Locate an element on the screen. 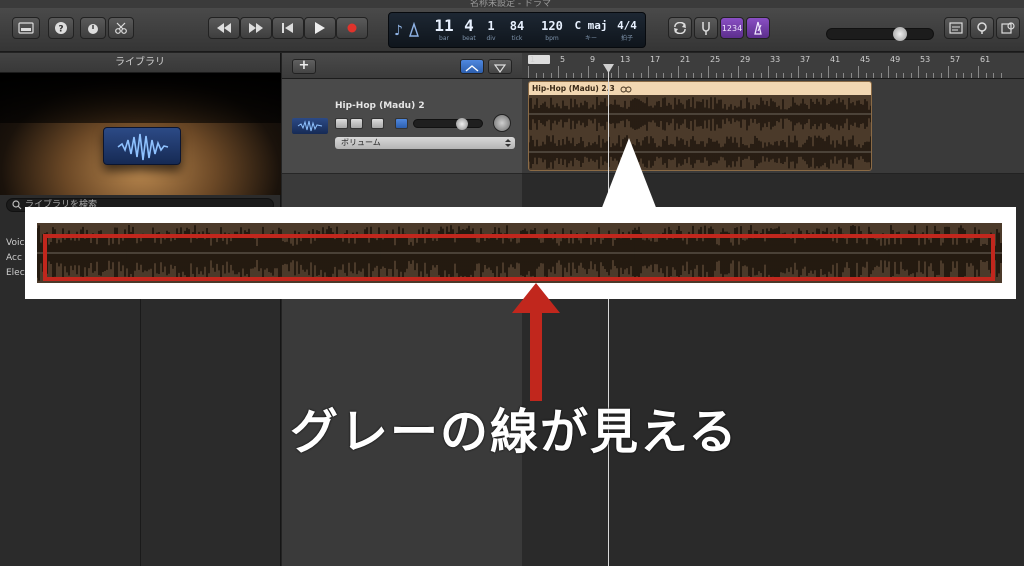 The image size is (1024, 566). title-bar: 名称未設定 - ドラマ is located at coordinates (512, 4).